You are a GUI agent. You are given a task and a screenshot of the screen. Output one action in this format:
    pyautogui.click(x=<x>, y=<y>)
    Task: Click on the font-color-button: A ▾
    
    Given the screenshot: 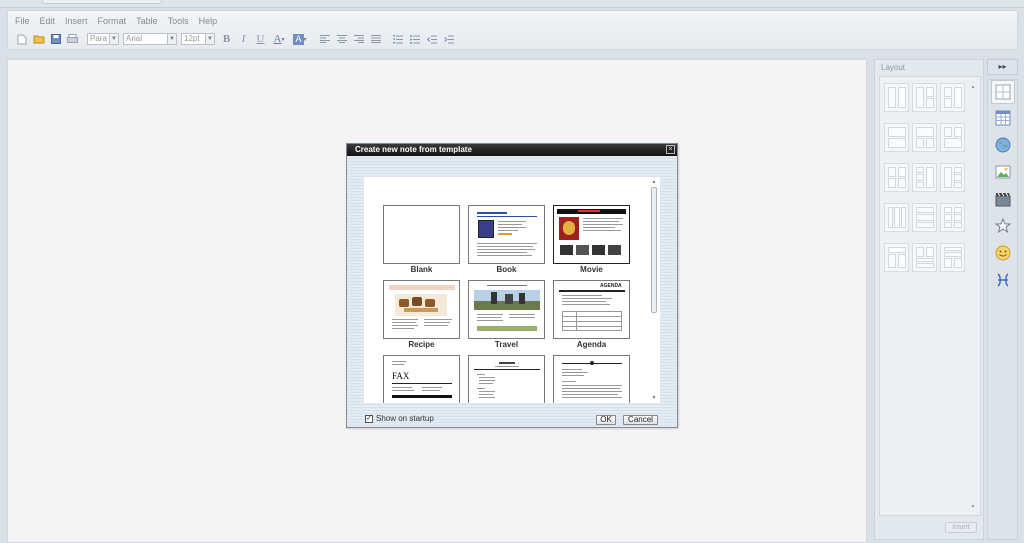 What is the action you would take?
    pyautogui.click(x=279, y=39)
    